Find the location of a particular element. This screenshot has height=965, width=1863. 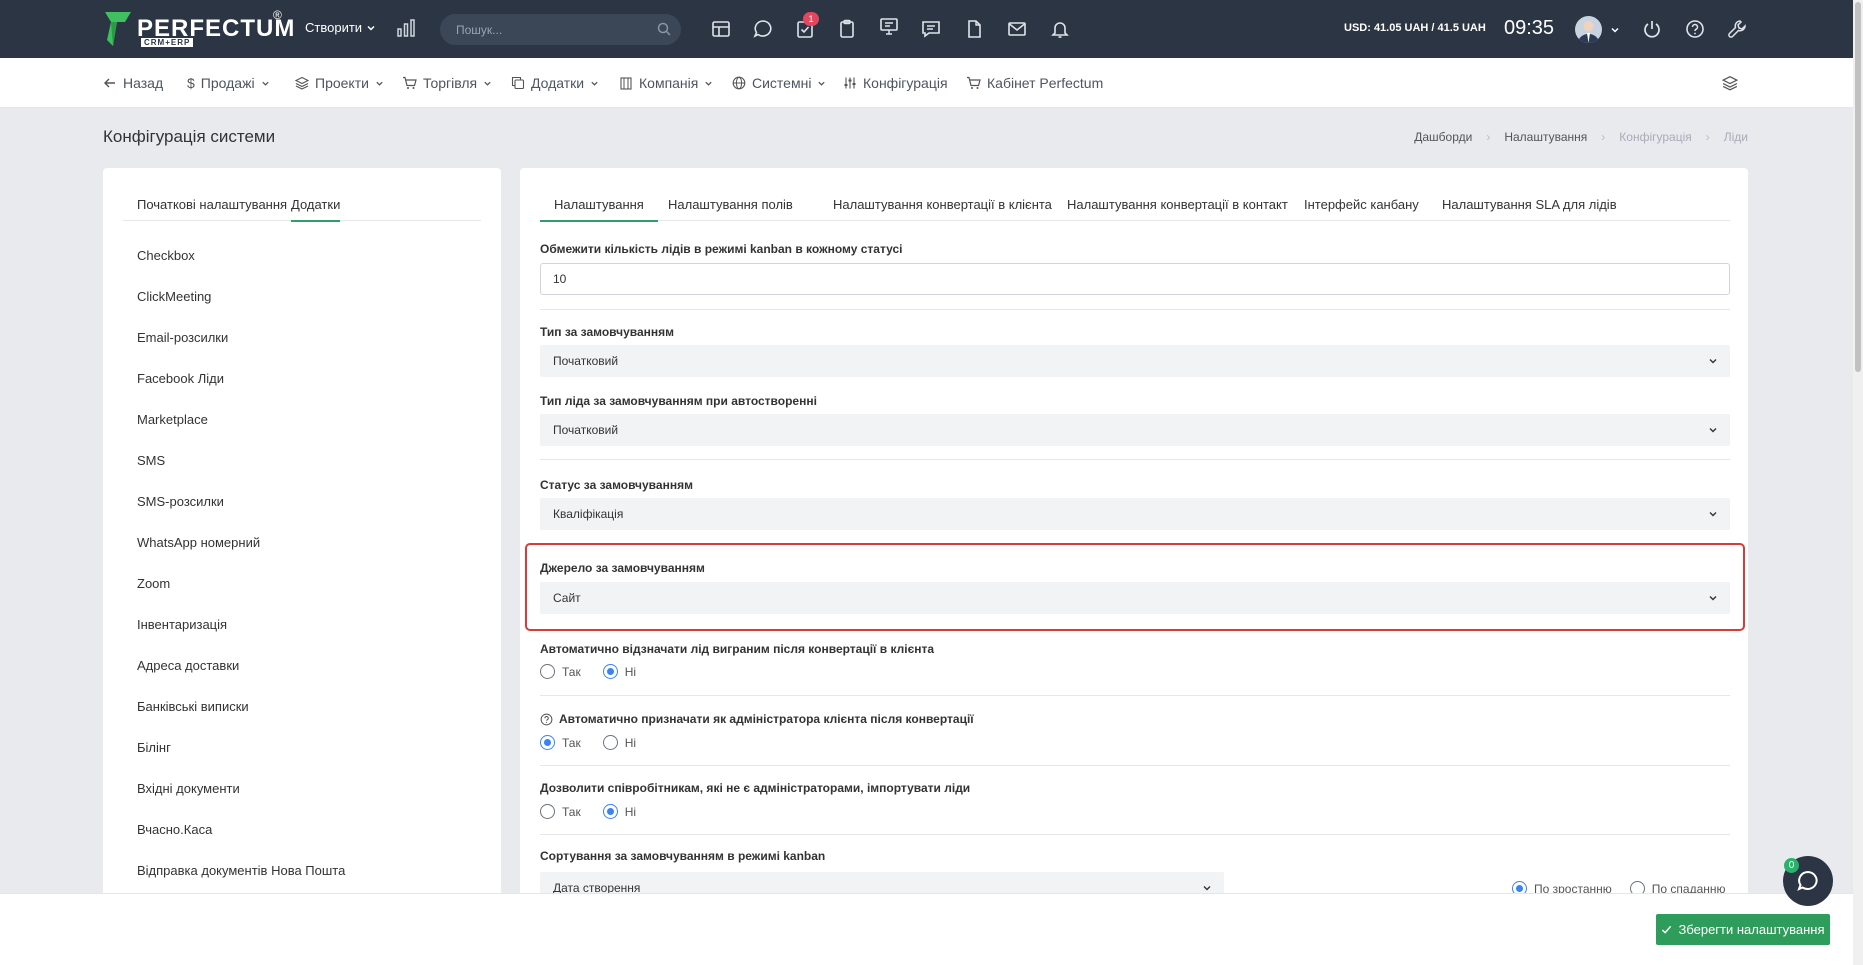

nav-company: Компанія is located at coordinates (666, 83).